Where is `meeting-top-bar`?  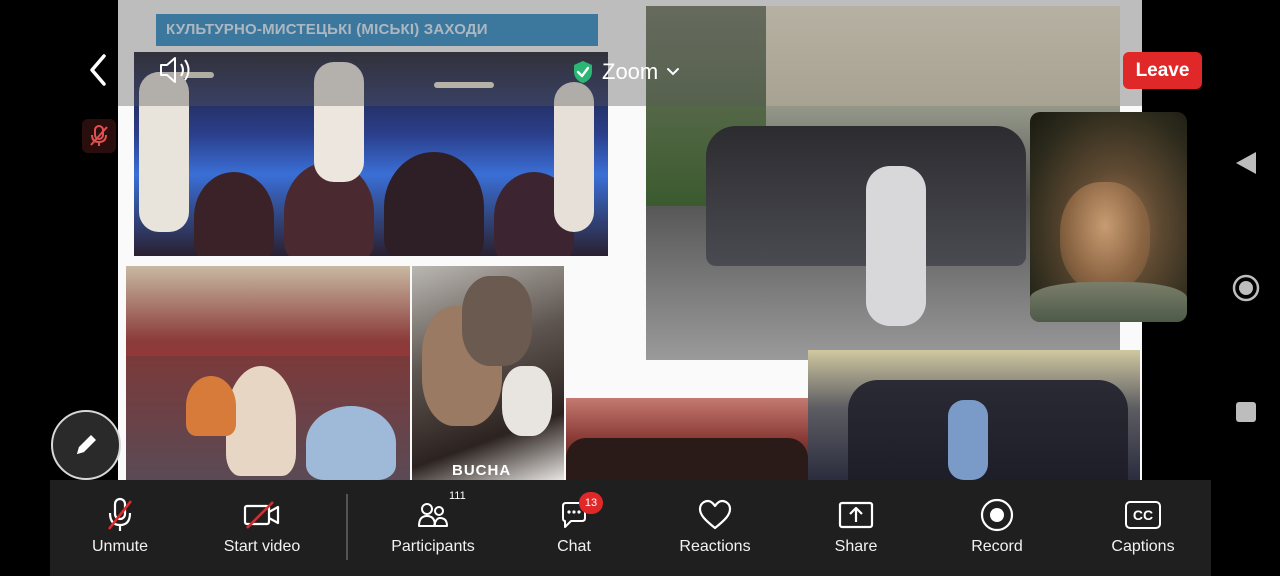 meeting-top-bar is located at coordinates (630, 53).